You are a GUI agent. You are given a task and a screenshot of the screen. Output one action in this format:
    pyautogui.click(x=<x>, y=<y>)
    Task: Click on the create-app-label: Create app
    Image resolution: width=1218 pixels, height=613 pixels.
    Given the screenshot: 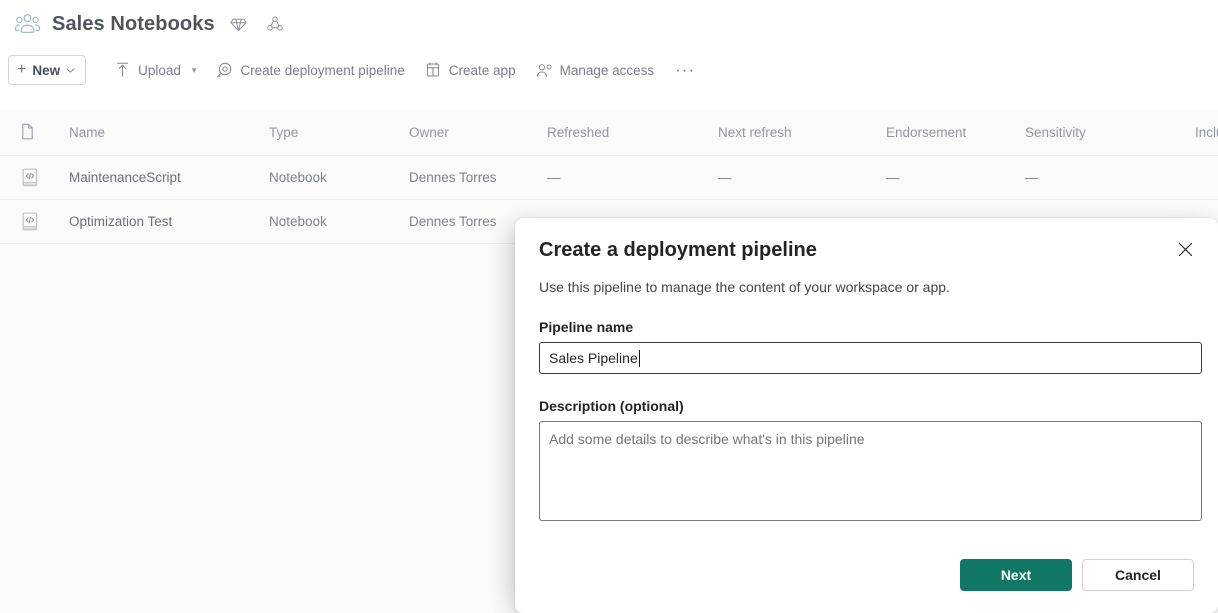 What is the action you would take?
    pyautogui.click(x=482, y=70)
    